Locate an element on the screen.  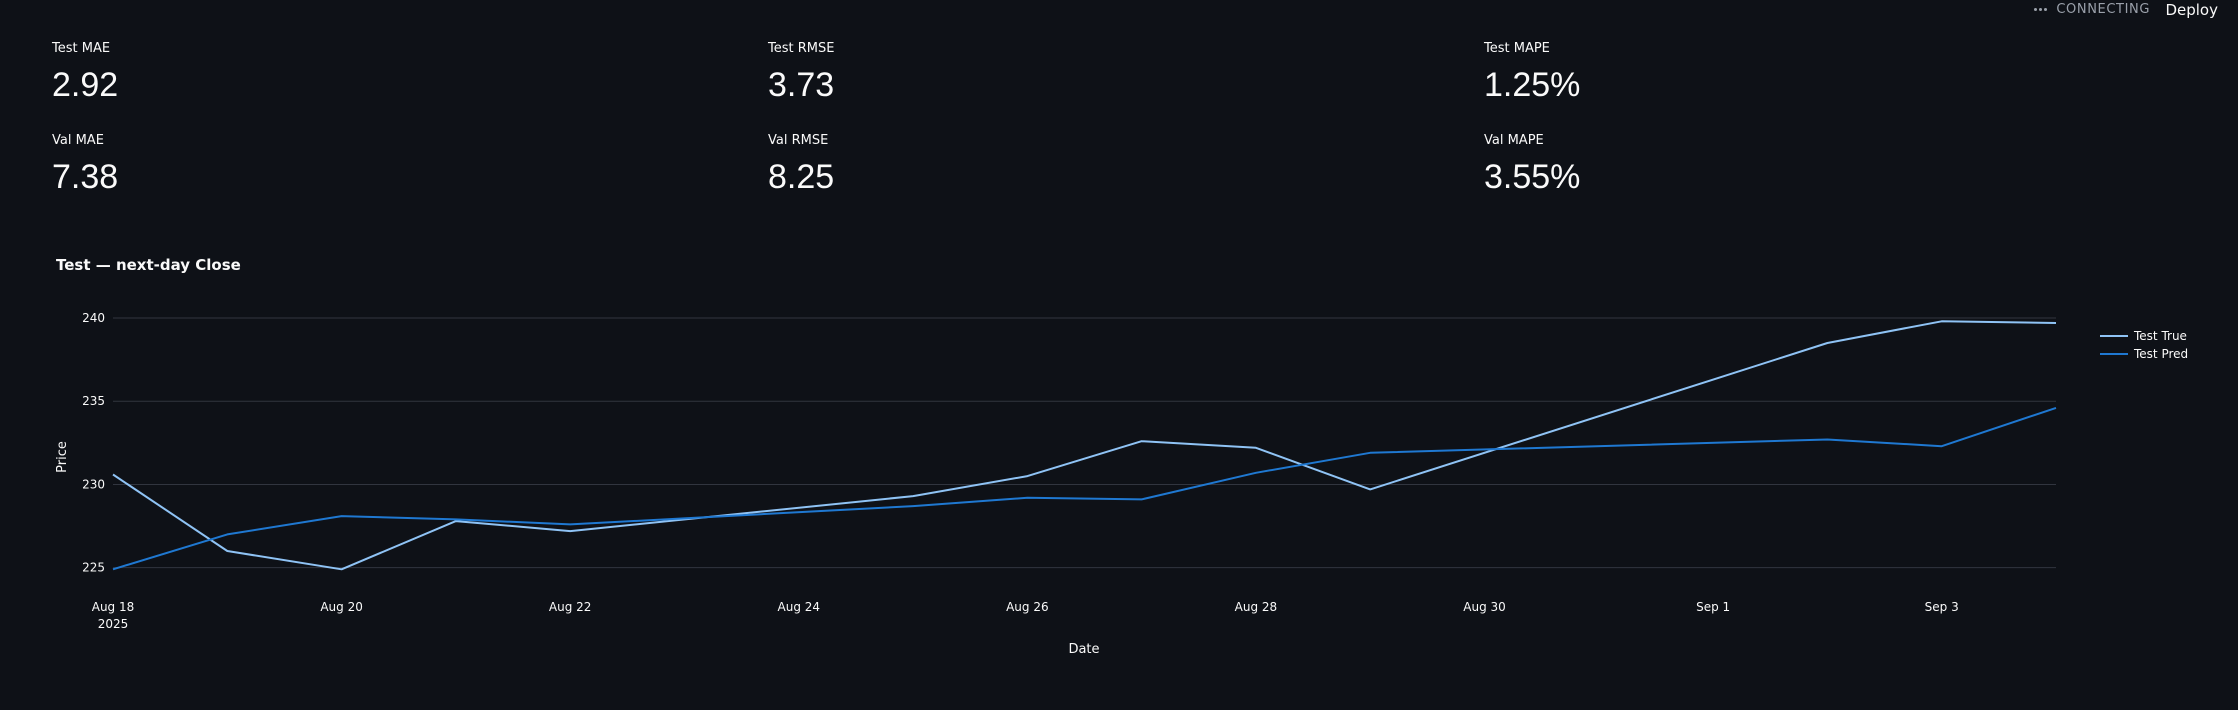
metric-value: 1.25% is located at coordinates (1532, 85).